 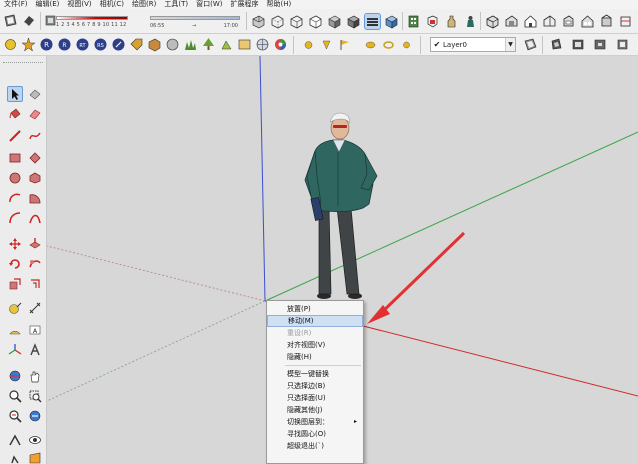 I want to click on shaded-blue-icon, so click(x=391, y=21).